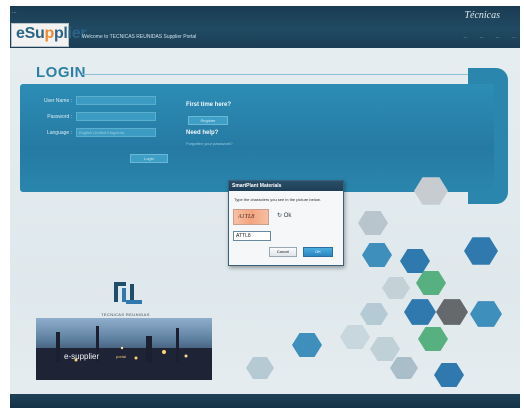  I want to click on title-divider, so click(282, 74).